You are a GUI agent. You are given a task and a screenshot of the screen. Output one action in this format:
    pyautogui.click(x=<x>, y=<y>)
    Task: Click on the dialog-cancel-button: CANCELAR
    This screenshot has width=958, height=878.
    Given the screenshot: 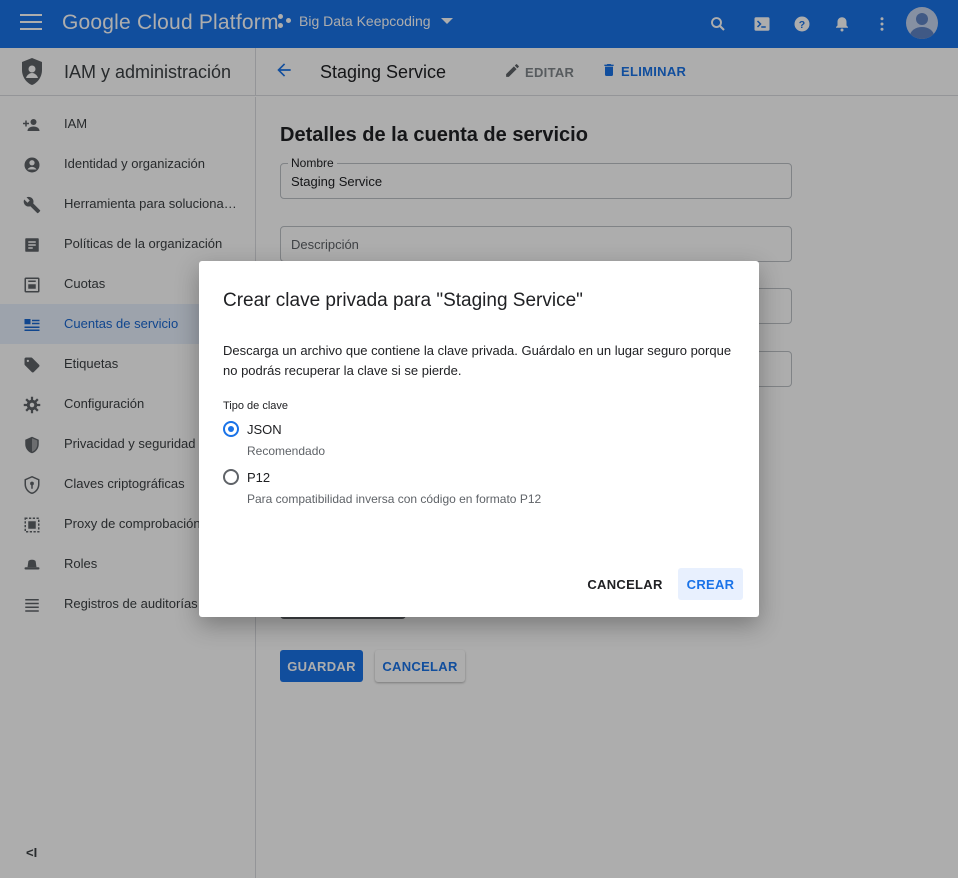 What is the action you would take?
    pyautogui.click(x=625, y=584)
    